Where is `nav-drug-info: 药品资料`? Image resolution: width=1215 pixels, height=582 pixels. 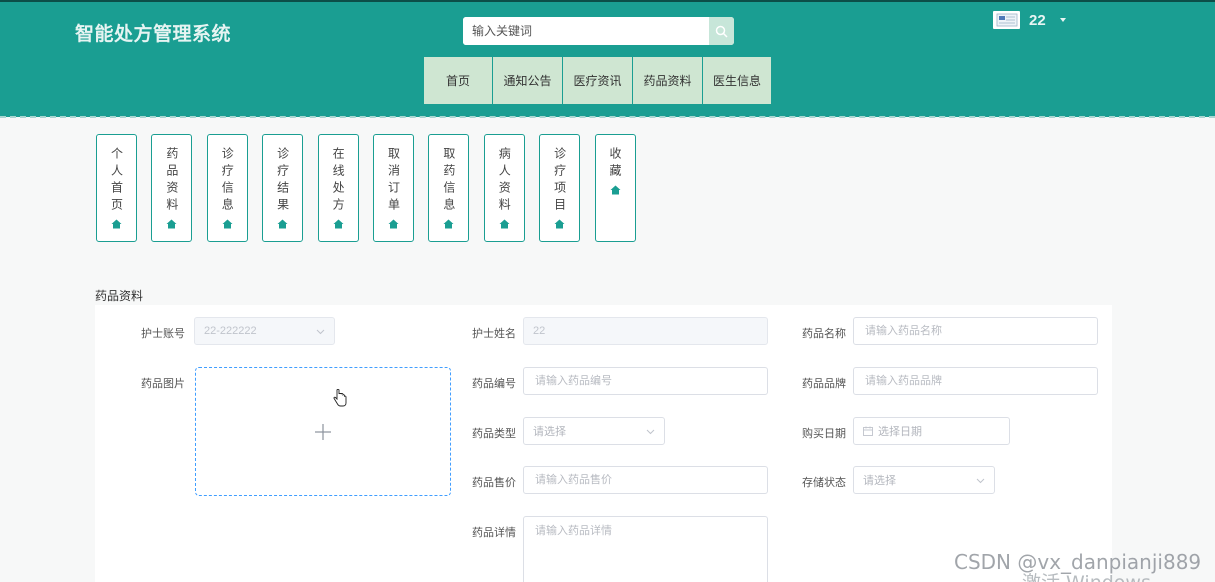 nav-drug-info: 药品资料 is located at coordinates (668, 80).